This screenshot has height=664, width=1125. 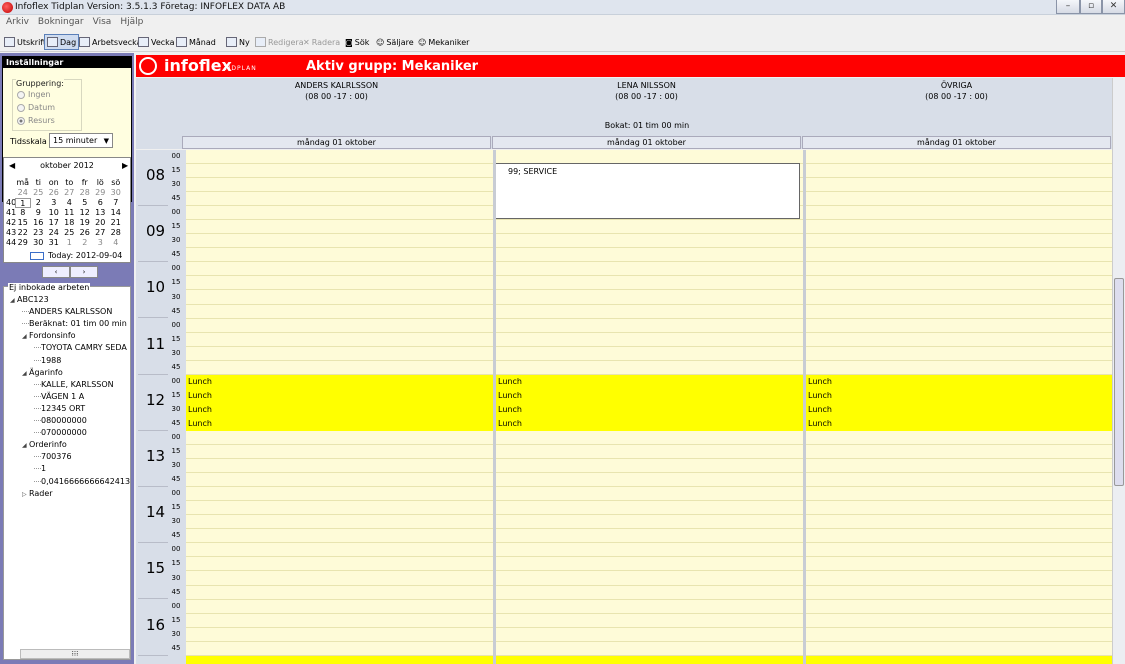 I want to click on menu-bokningar: Bokningar, so click(x=59, y=21).